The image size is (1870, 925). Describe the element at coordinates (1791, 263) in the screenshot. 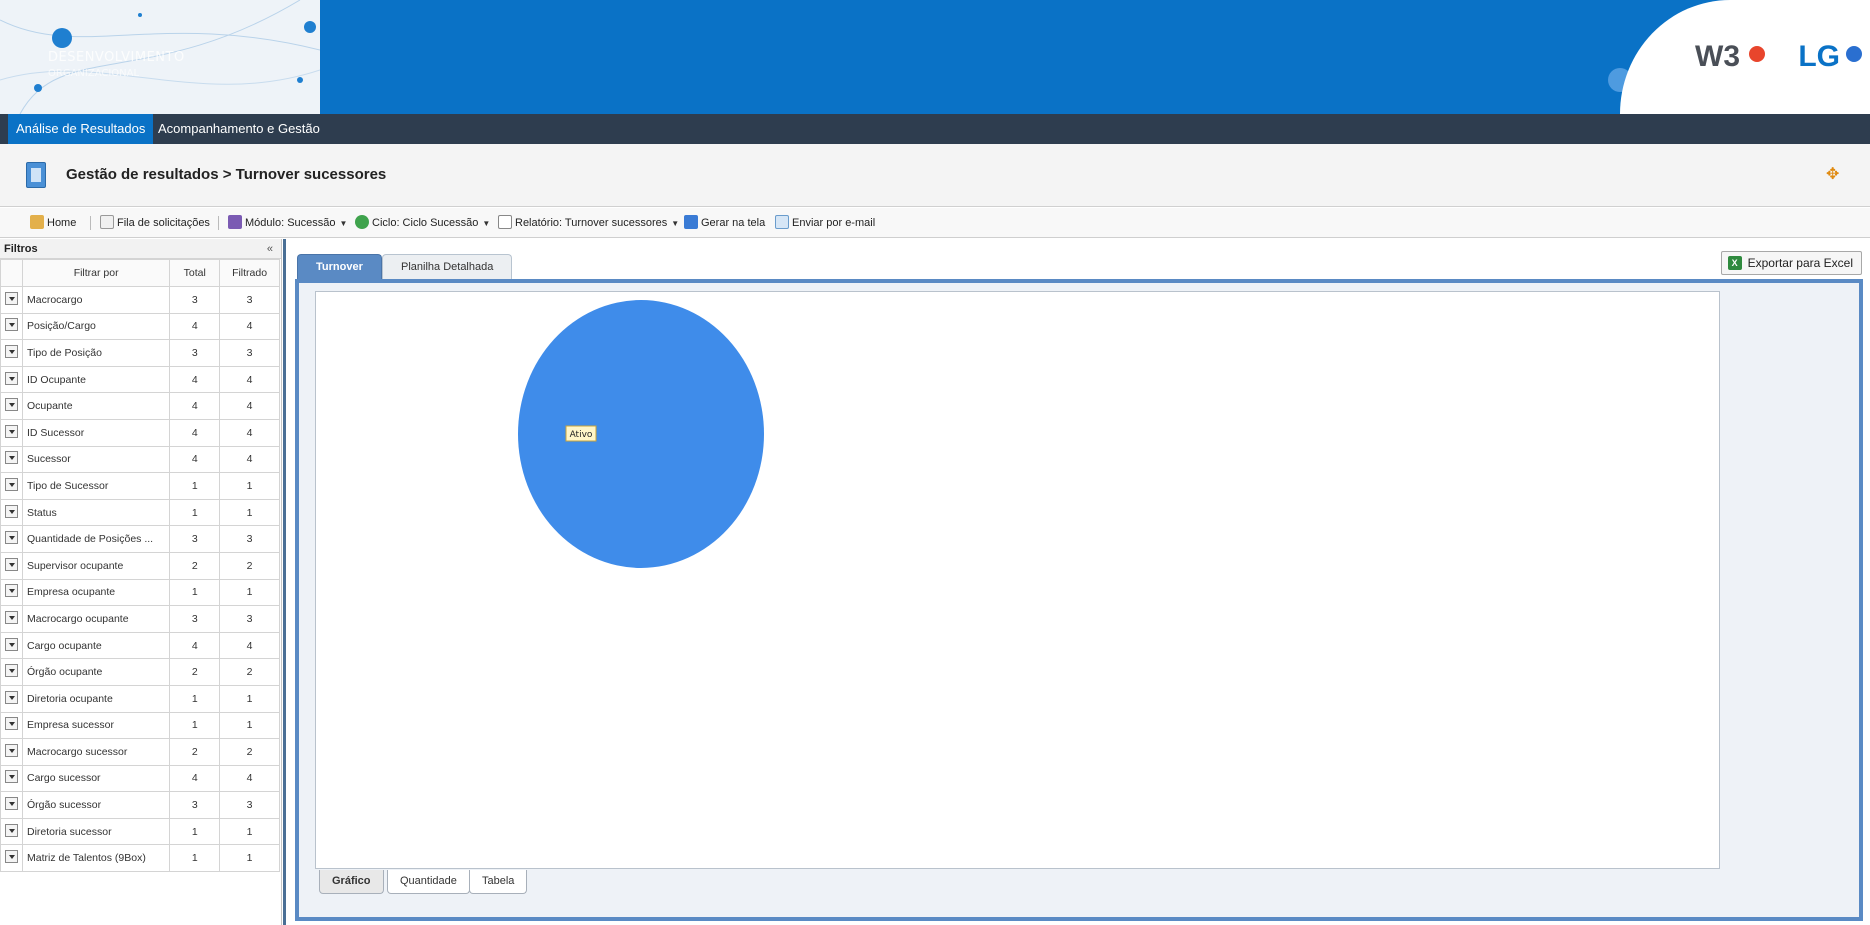

I see `export-excel-button: X Exportar para Excel` at that location.